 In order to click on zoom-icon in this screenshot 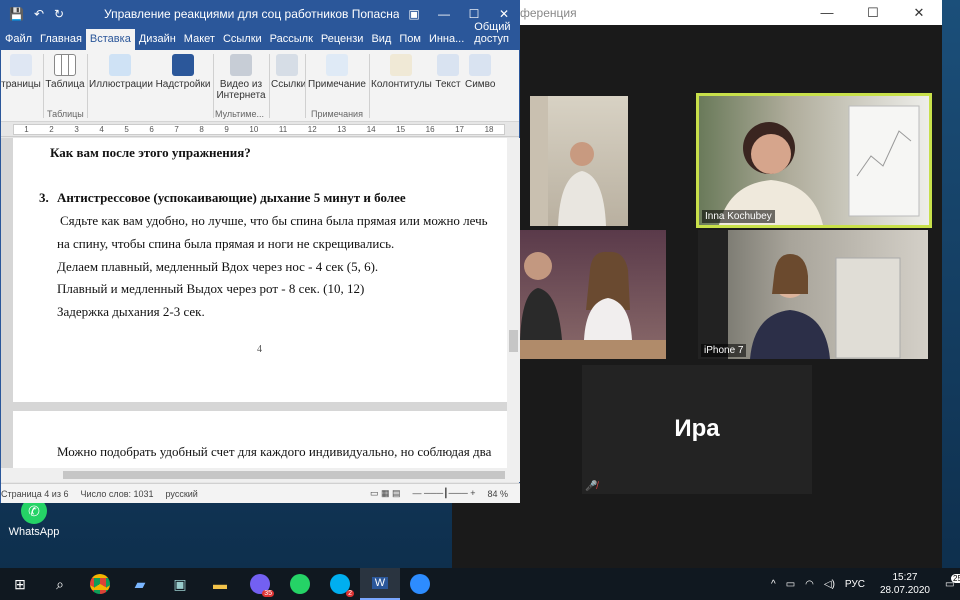, I will do `click(420, 584)`.